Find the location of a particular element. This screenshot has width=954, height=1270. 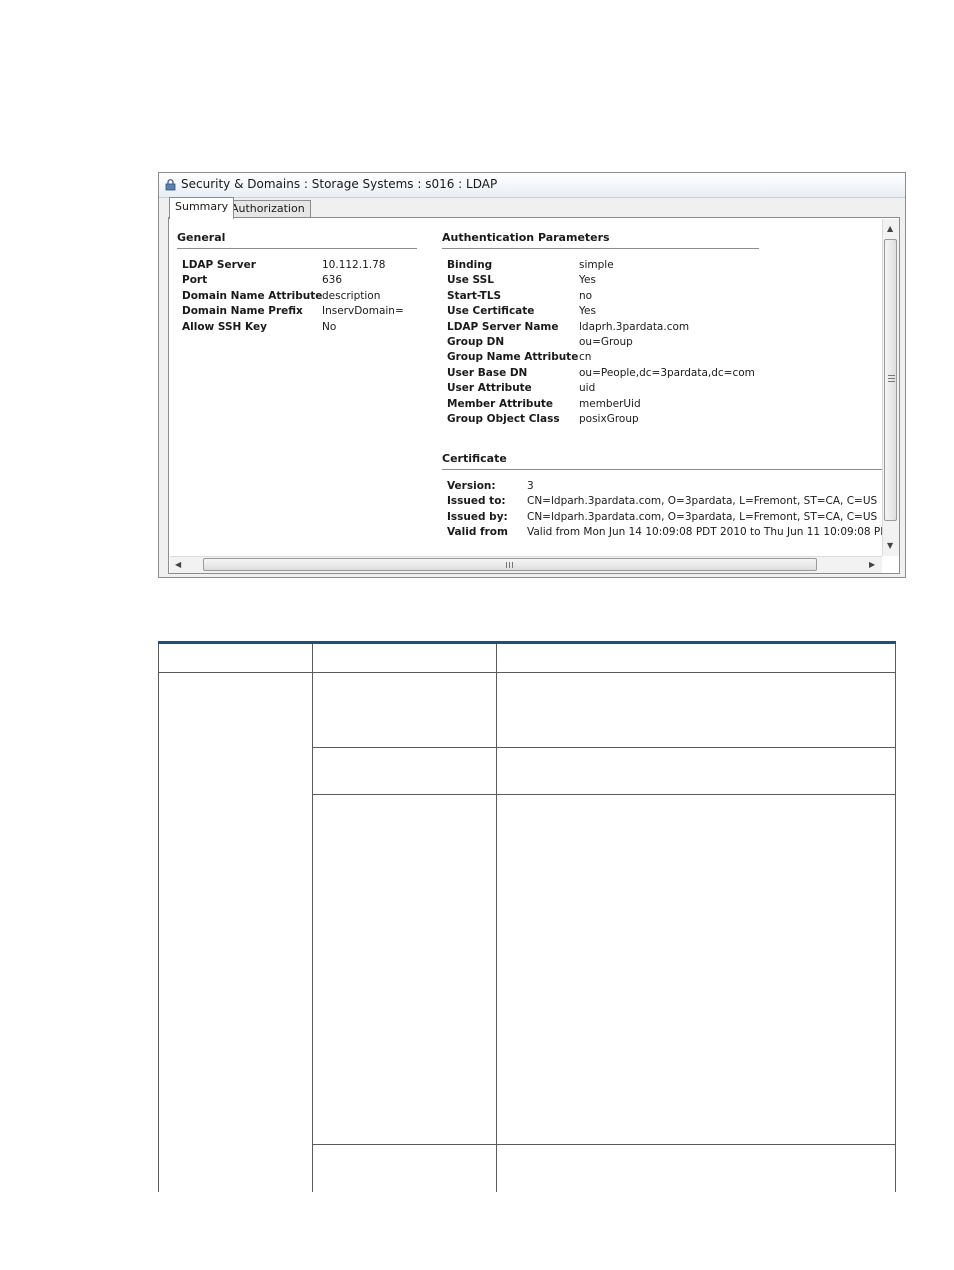

general-key: LDAP Server is located at coordinates (219, 265).